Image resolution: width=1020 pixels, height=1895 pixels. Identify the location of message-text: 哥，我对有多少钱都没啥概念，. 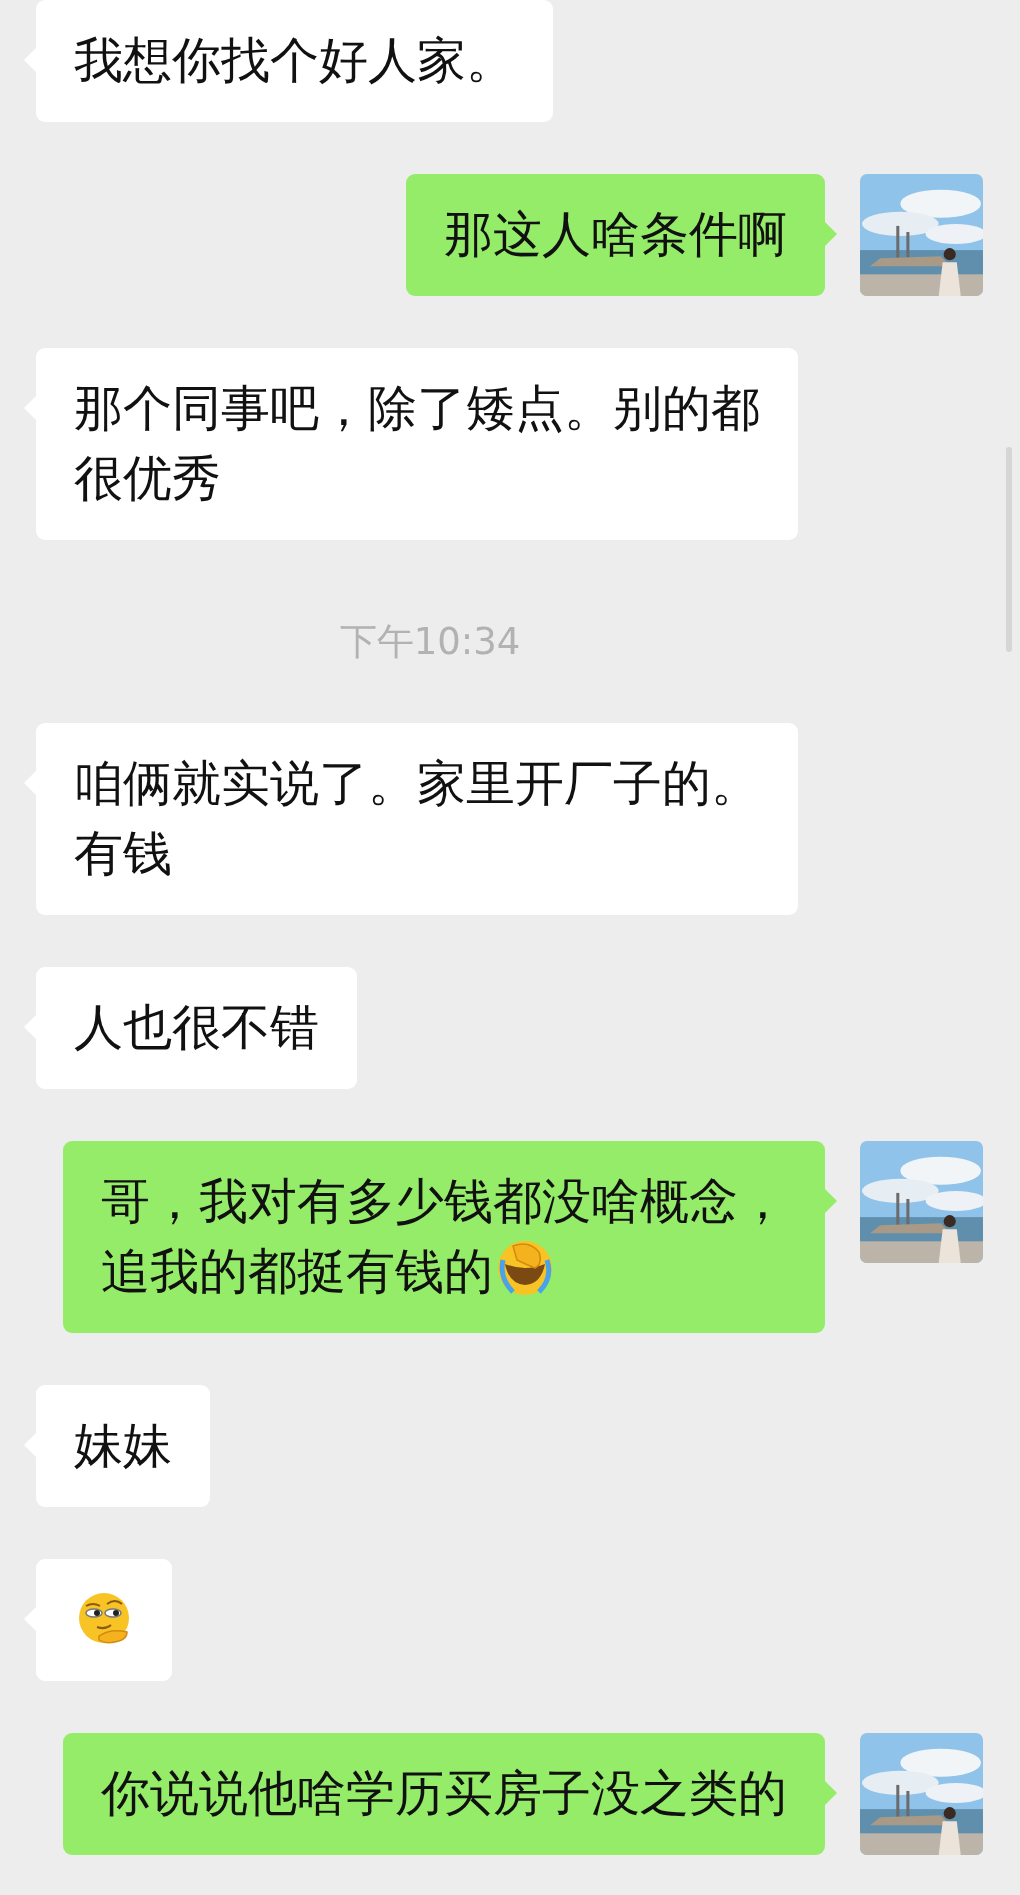
(444, 1201).